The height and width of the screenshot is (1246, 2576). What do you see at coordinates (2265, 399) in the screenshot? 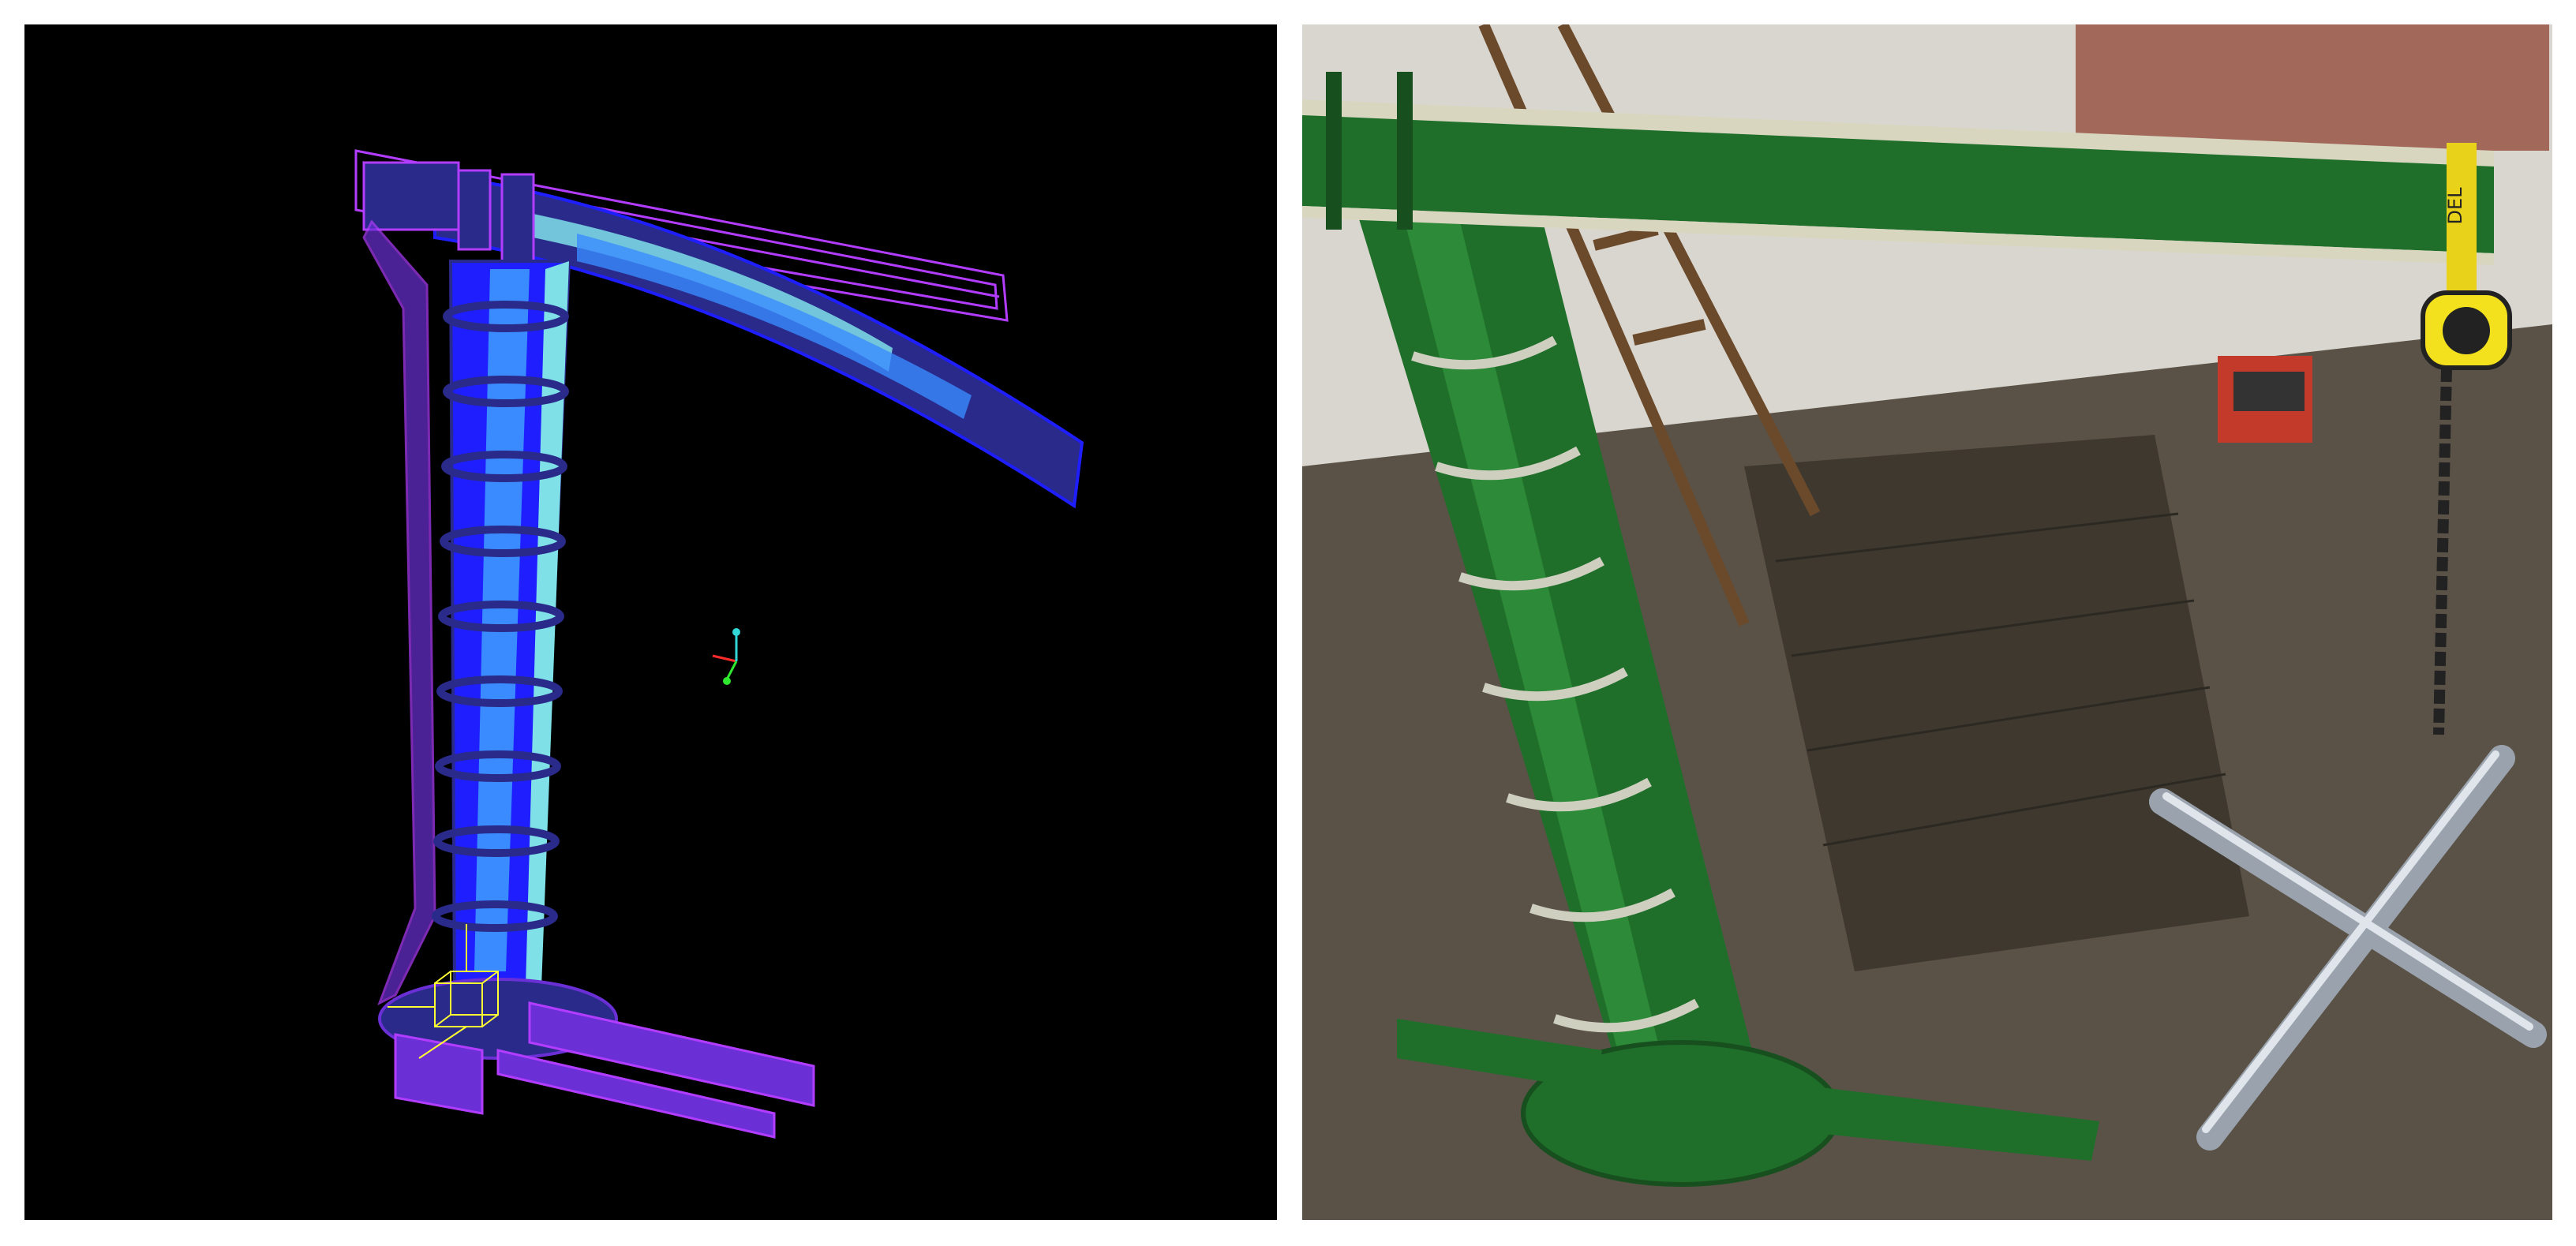
I see `lawn-mower` at bounding box center [2265, 399].